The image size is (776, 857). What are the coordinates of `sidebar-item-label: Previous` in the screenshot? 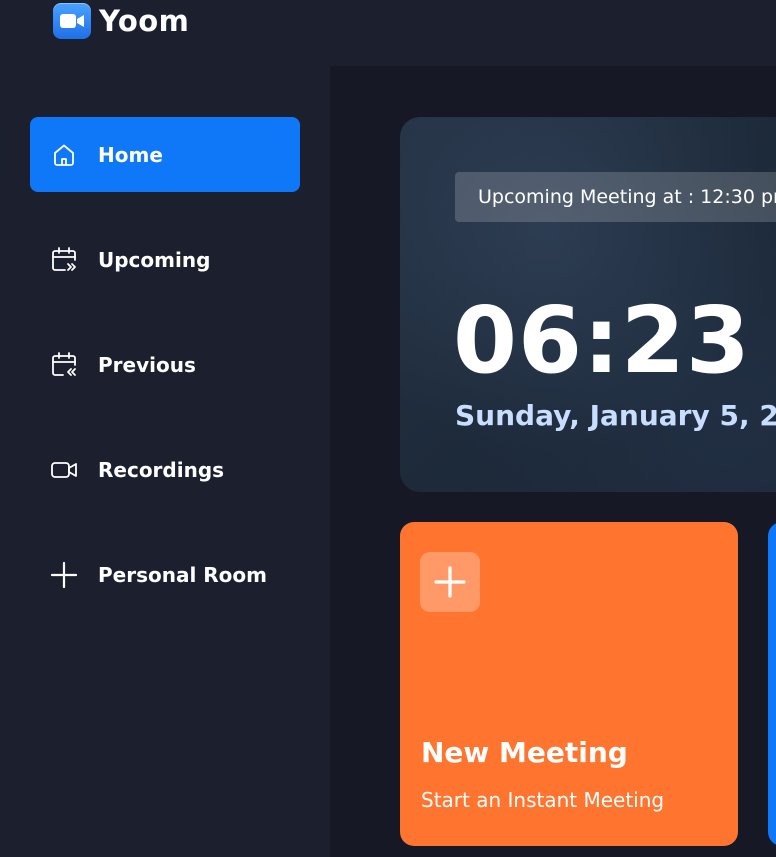 It's located at (147, 364).